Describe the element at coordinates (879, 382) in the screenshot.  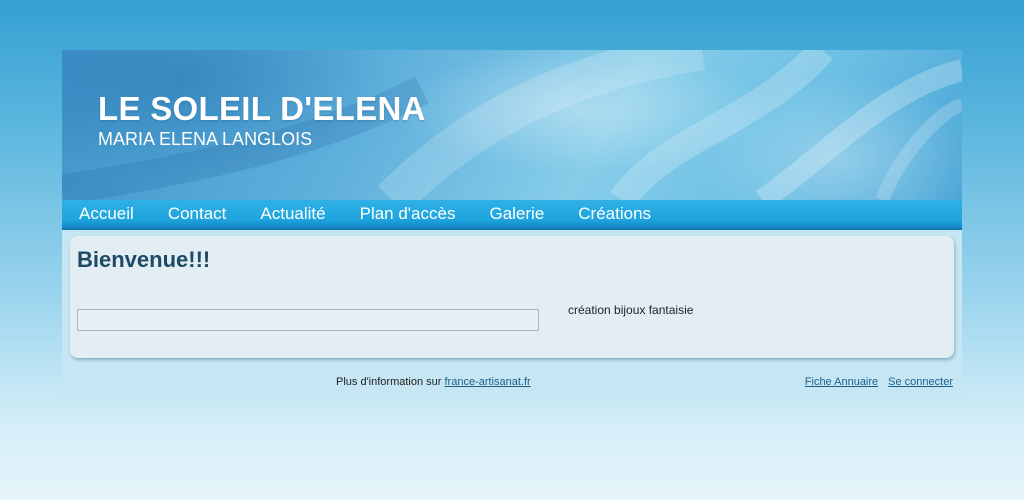
I see `footer-links: Fiche Annuaire Se connecter` at that location.